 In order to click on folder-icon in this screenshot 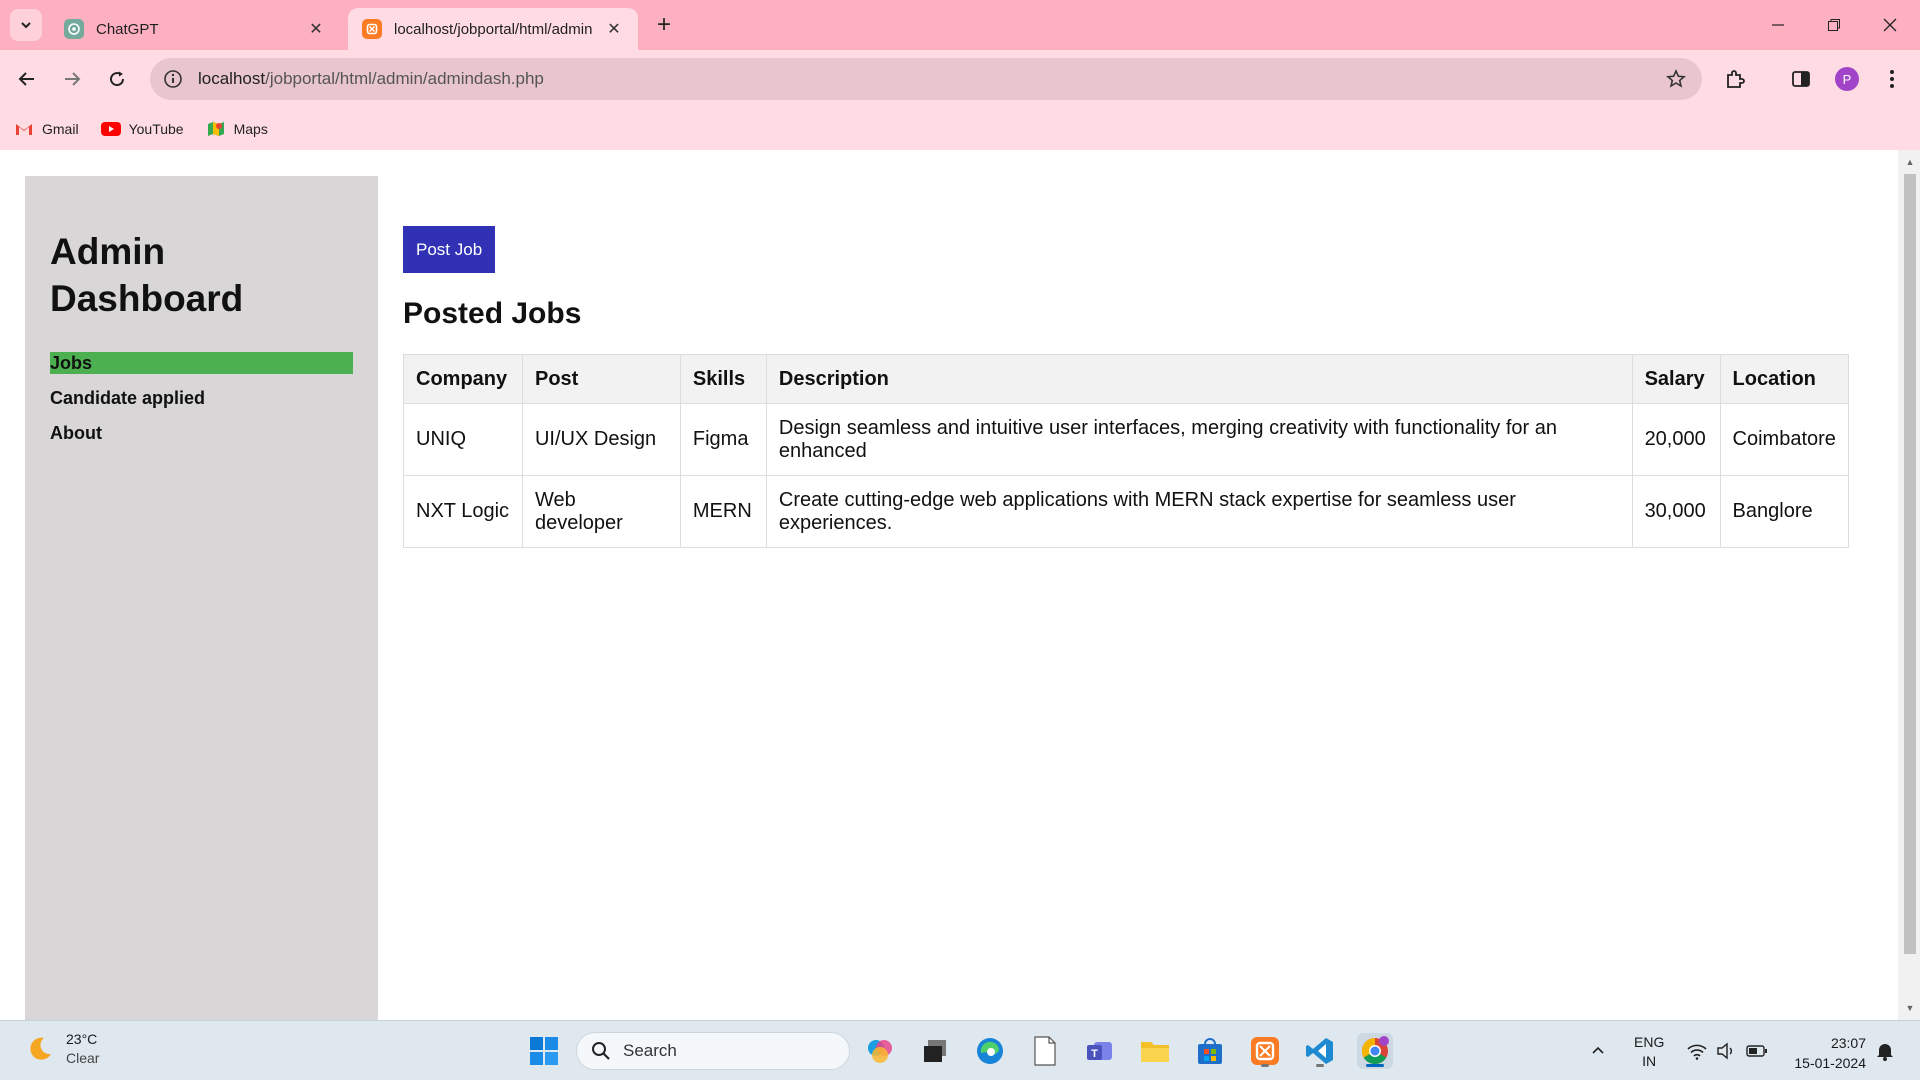, I will do `click(1155, 1052)`.